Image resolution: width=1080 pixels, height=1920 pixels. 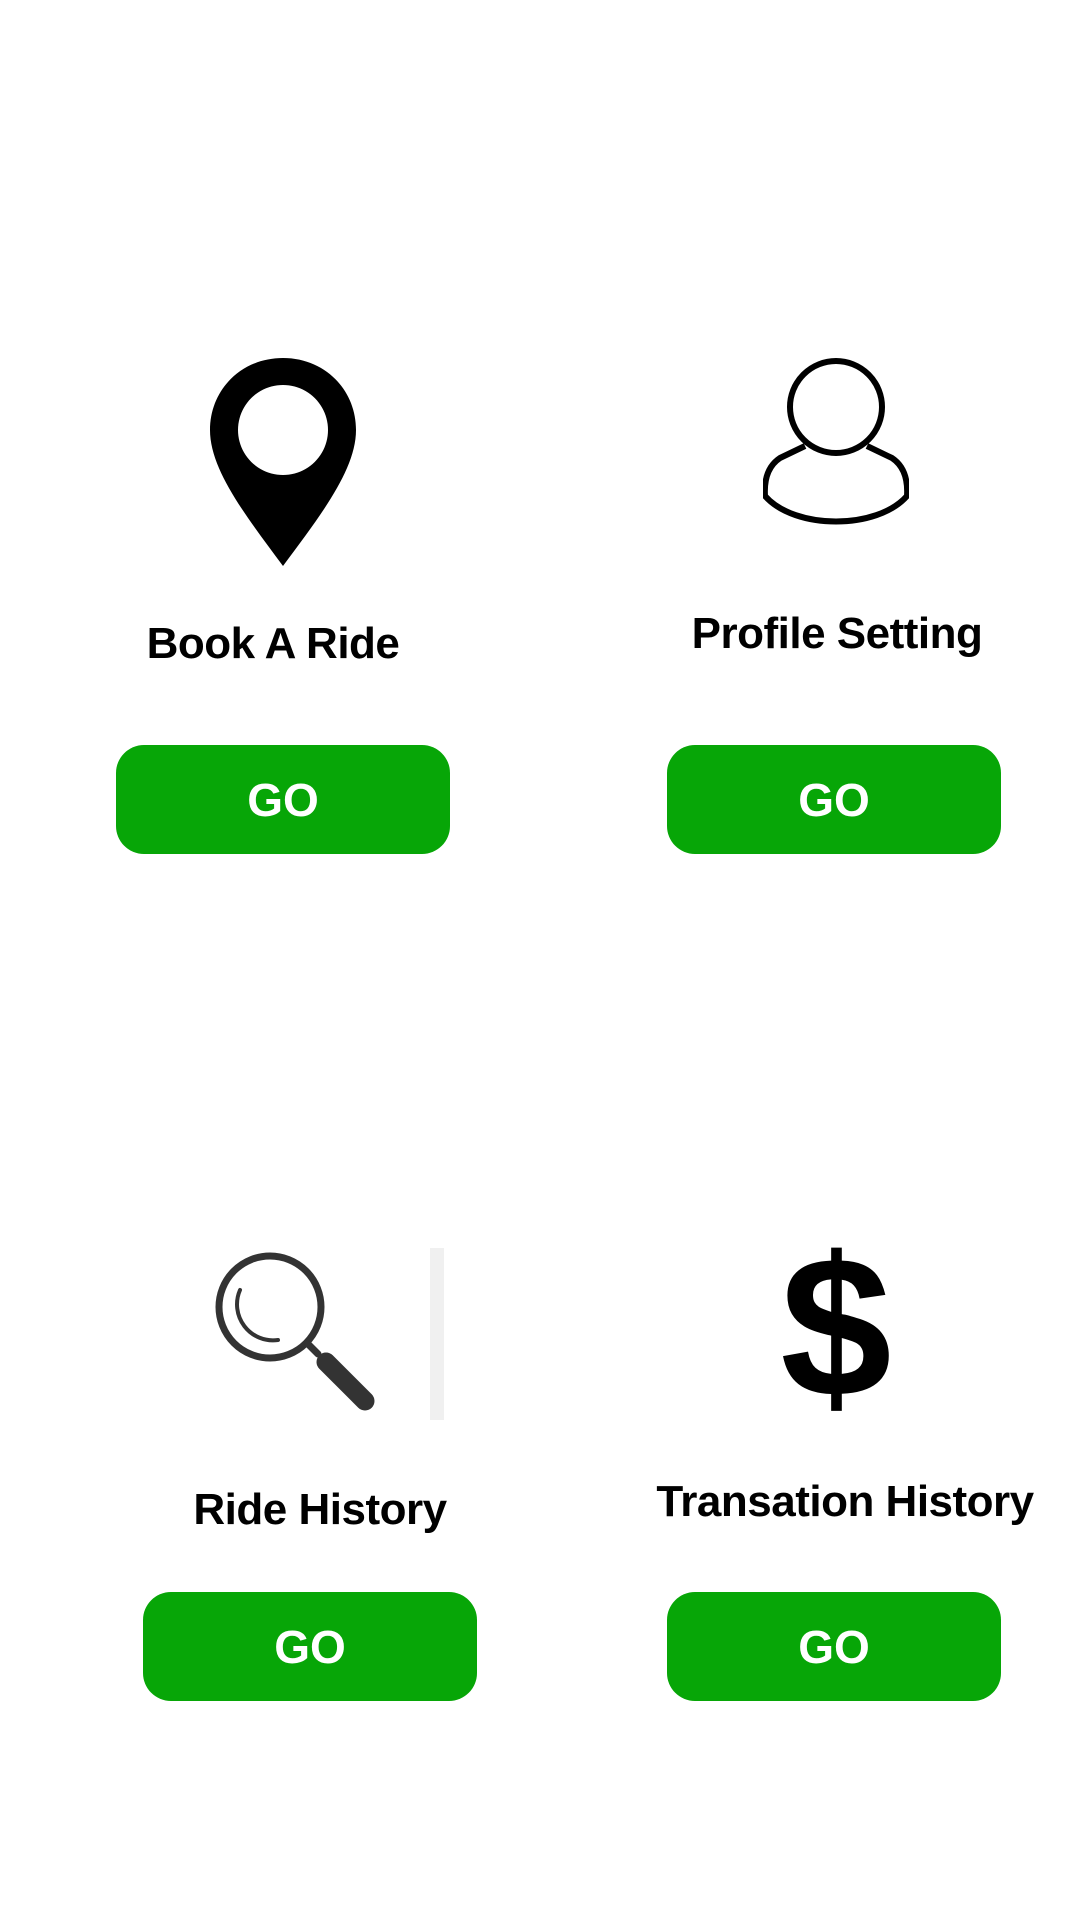 What do you see at coordinates (834, 799) in the screenshot?
I see `profile-setting-go-button: GO` at bounding box center [834, 799].